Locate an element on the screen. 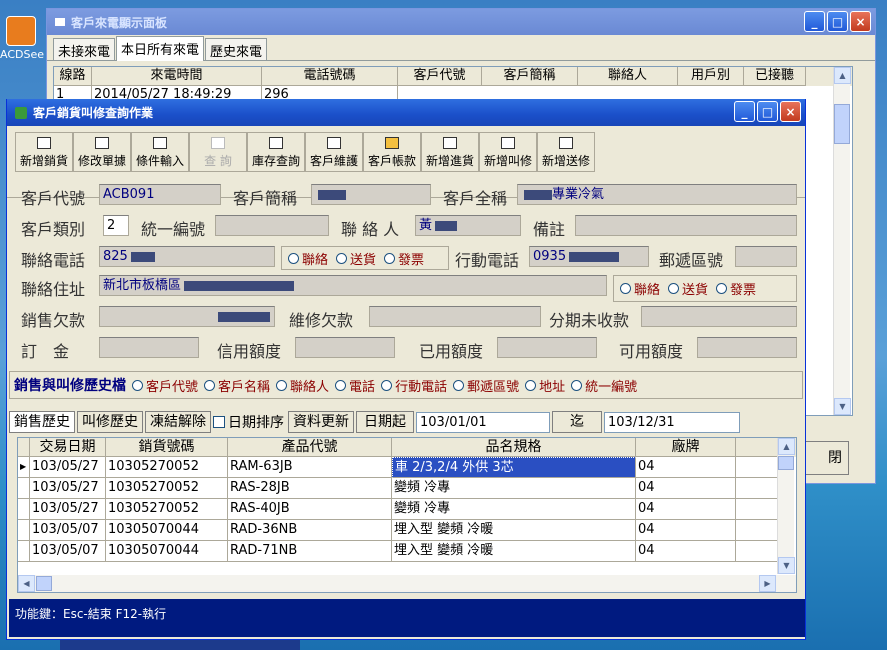 The image size is (887, 650). table-cell: RAD-36NB is located at coordinates (310, 530).